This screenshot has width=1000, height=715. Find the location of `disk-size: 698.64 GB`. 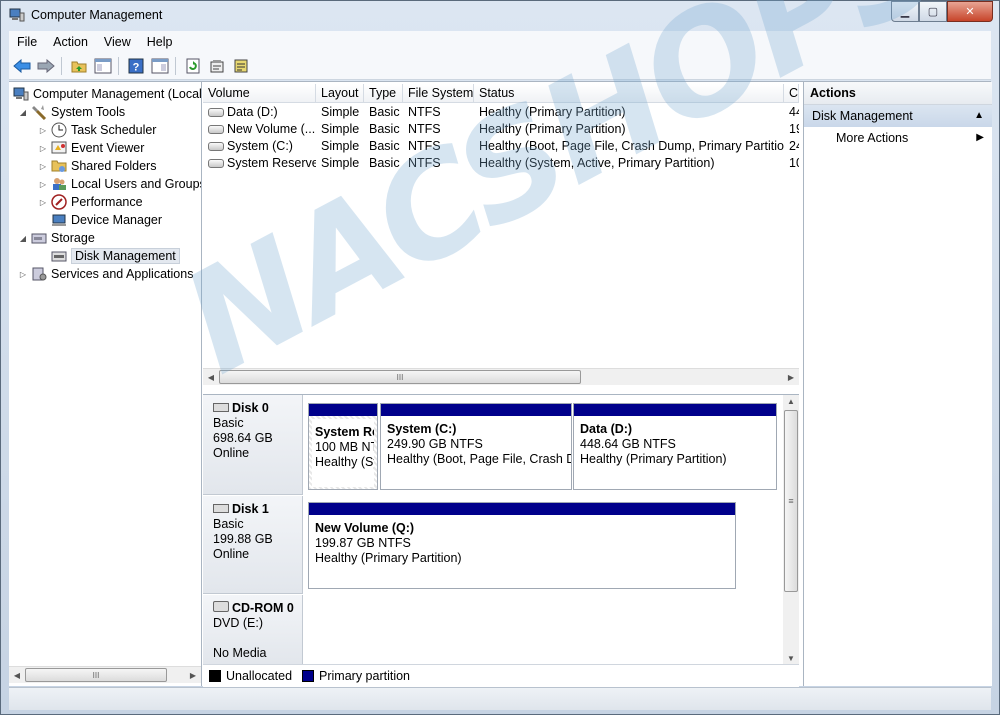

disk-size: 698.64 GB is located at coordinates (243, 438).